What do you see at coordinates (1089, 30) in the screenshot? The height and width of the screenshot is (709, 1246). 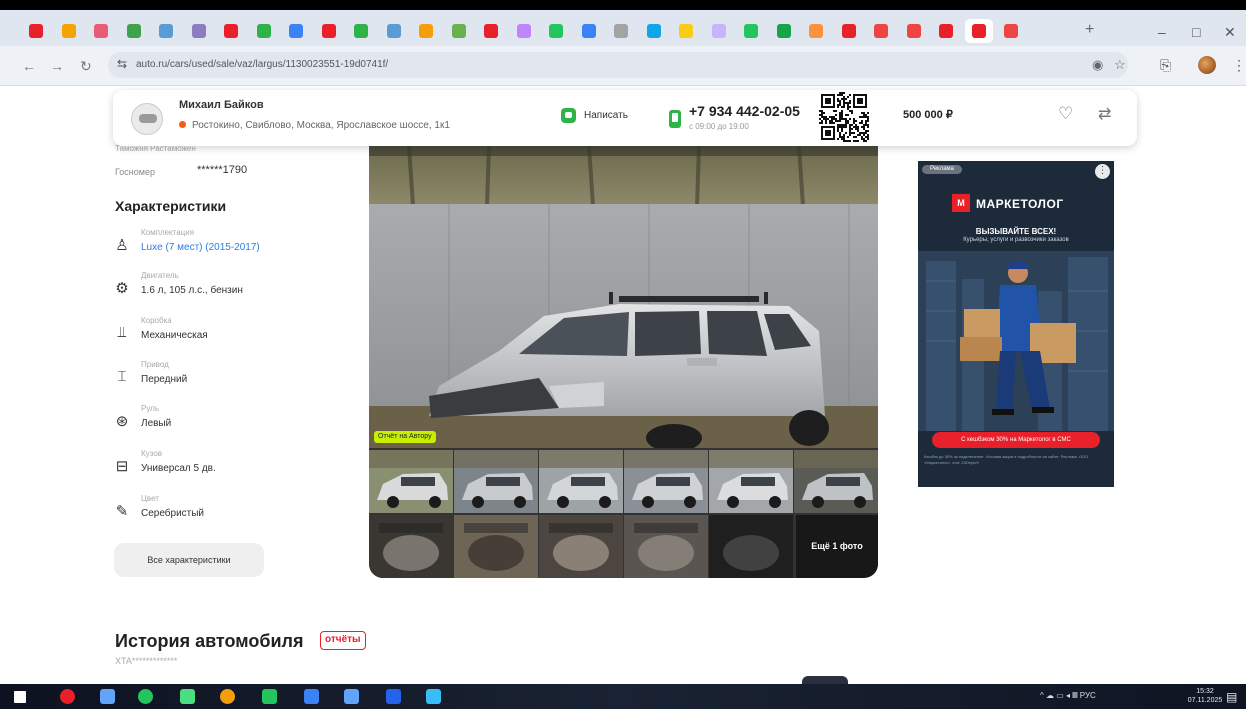 I see `new-tab-button: +` at bounding box center [1089, 30].